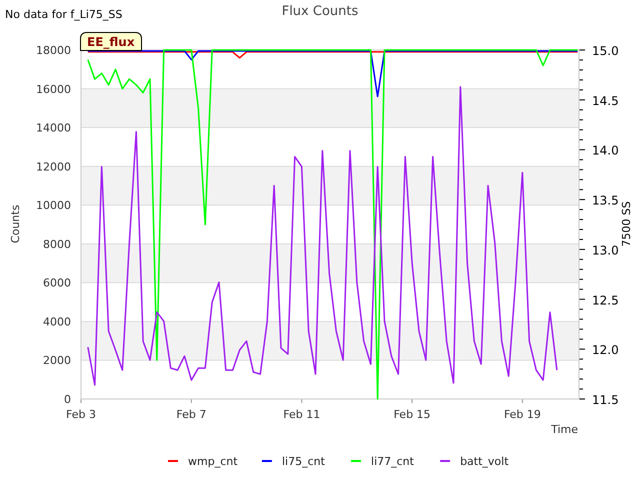 This screenshot has height=480, width=640. What do you see at coordinates (53, 89) in the screenshot?
I see `y-tick-label: 16000` at bounding box center [53, 89].